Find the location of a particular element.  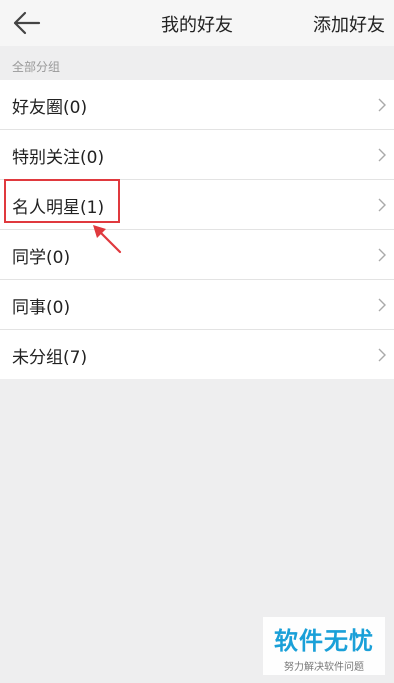

group-row-ungrouped: 未分组(7) is located at coordinates (197, 354).